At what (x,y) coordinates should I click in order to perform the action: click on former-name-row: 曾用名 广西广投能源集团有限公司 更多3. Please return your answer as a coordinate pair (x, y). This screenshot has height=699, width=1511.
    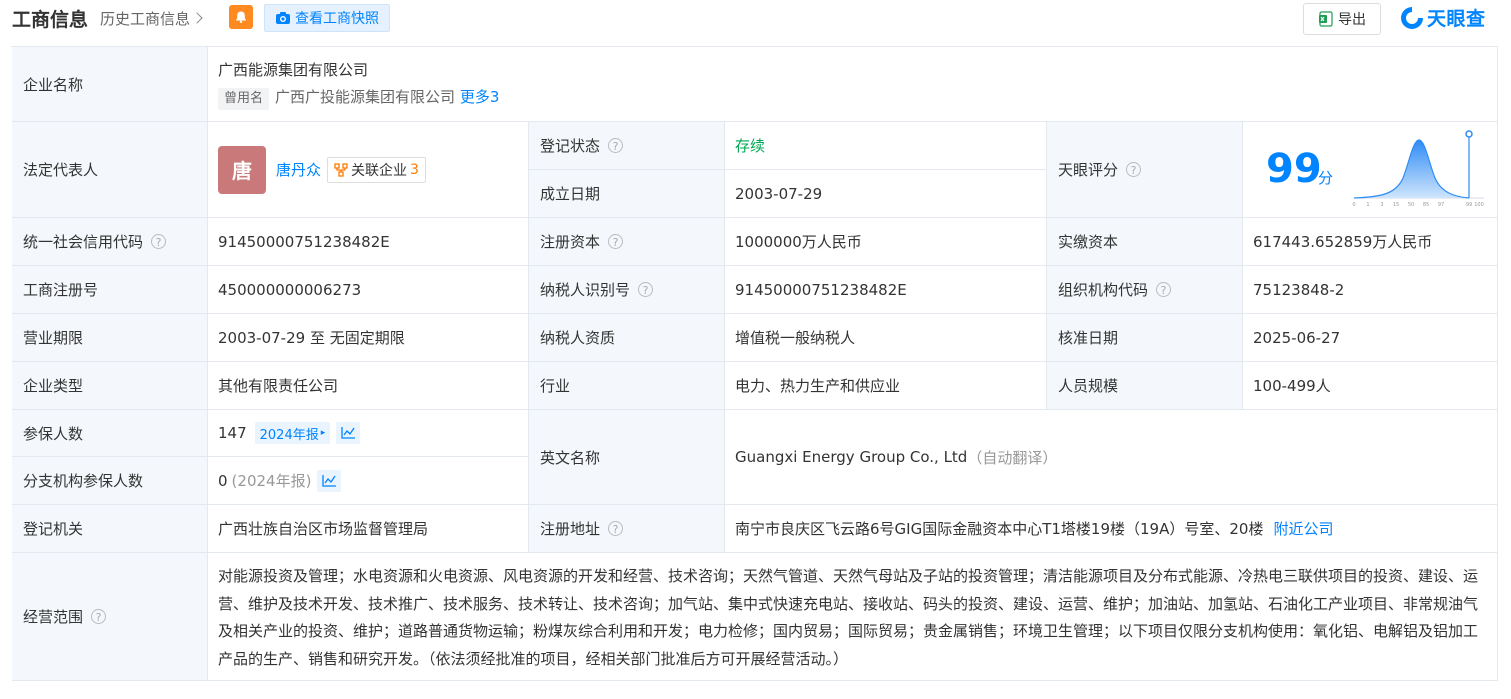
    Looking at the image, I should click on (857, 98).